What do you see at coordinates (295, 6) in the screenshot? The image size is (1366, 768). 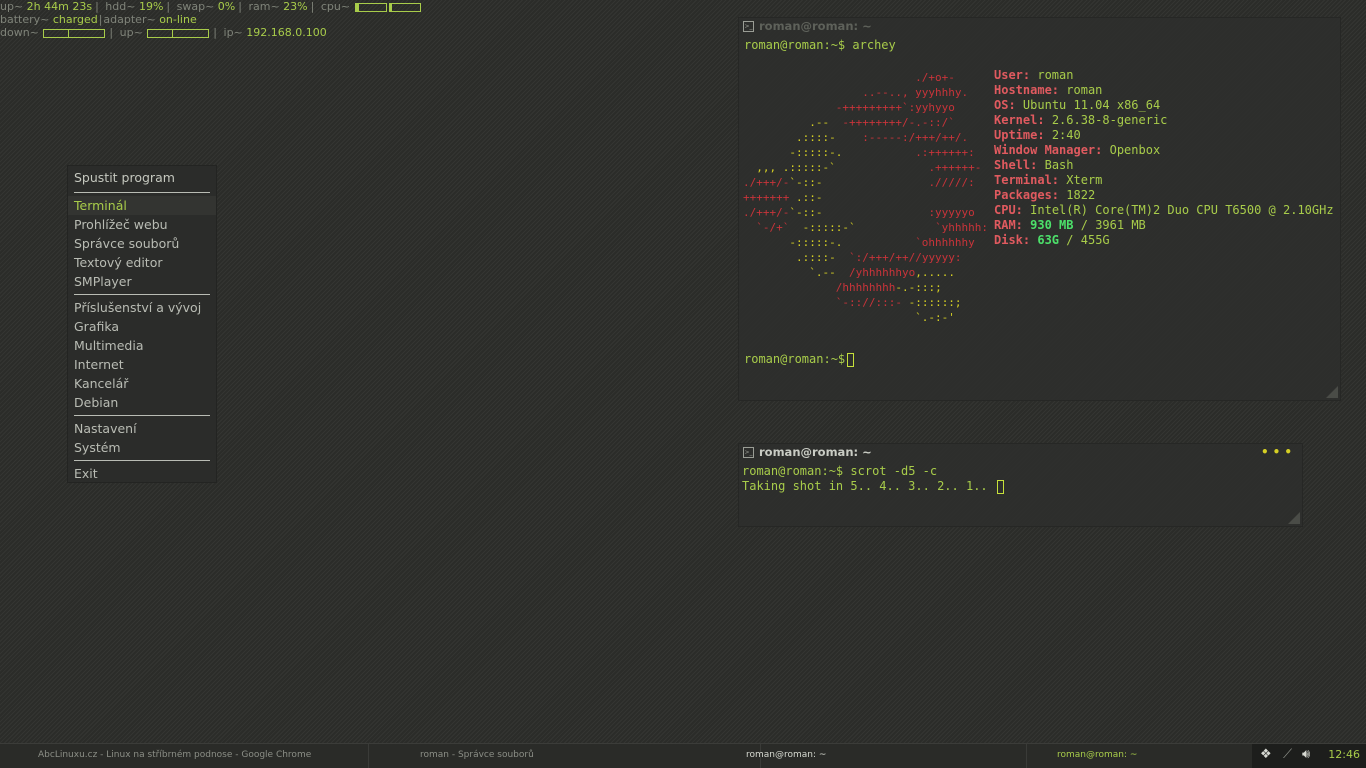 I see `ram-value: 23%` at bounding box center [295, 6].